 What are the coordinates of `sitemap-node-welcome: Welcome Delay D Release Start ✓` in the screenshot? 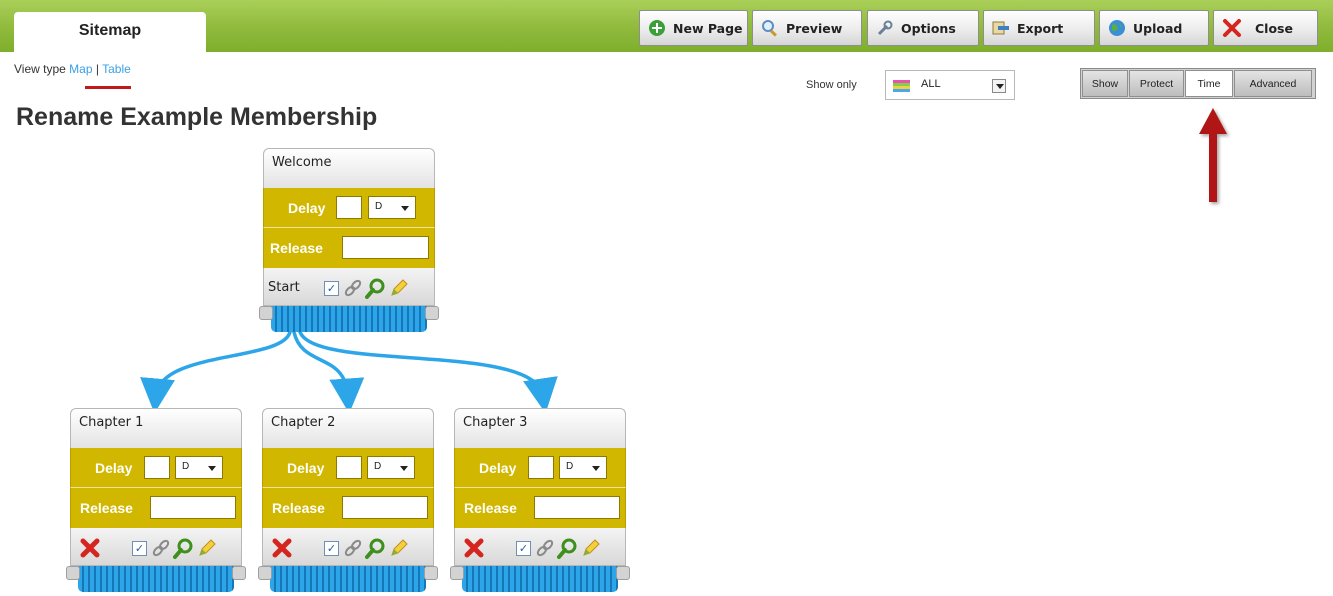 It's located at (349, 240).